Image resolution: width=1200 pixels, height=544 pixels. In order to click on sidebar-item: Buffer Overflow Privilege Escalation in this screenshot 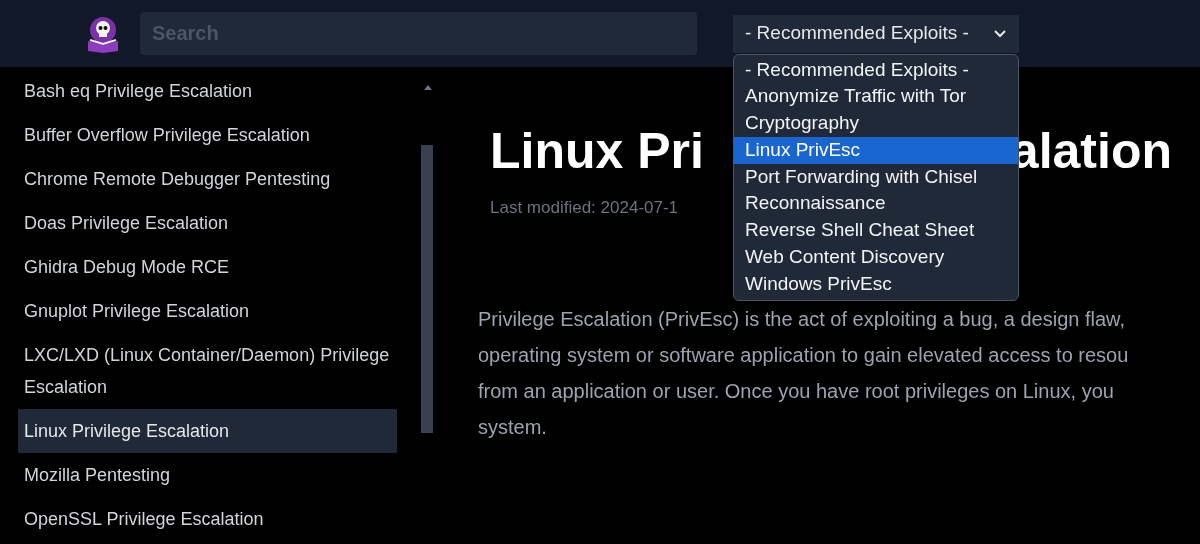, I will do `click(207, 135)`.